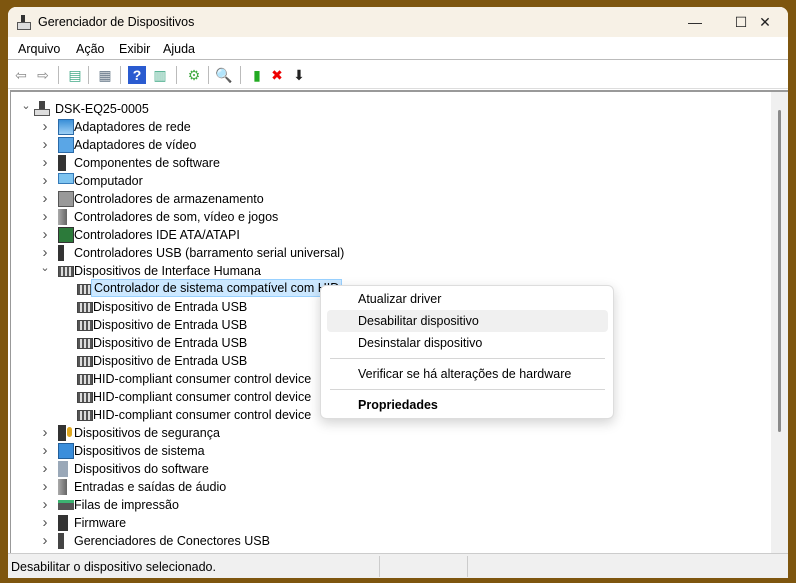  Describe the element at coordinates (100, 523) in the screenshot. I see `tree-item-label: Firmware` at that location.